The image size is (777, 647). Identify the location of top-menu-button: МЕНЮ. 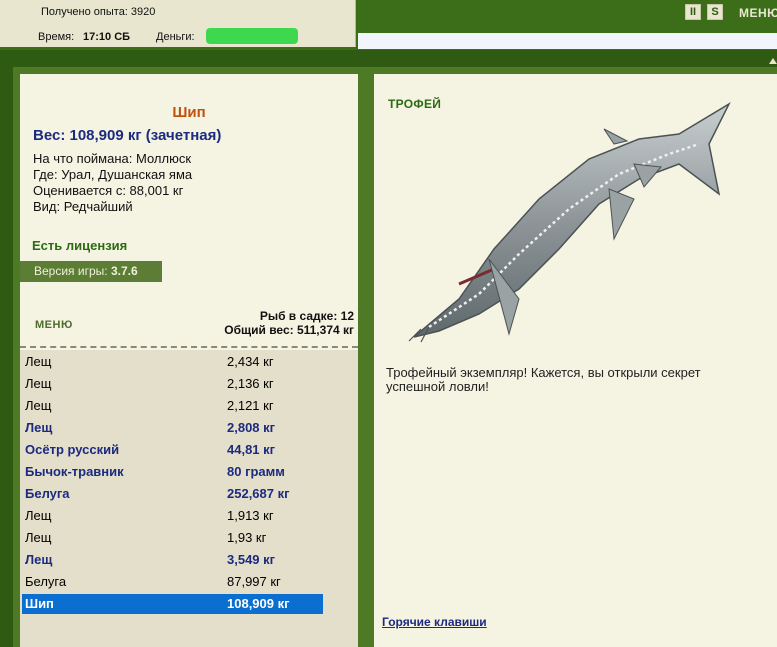
(758, 13).